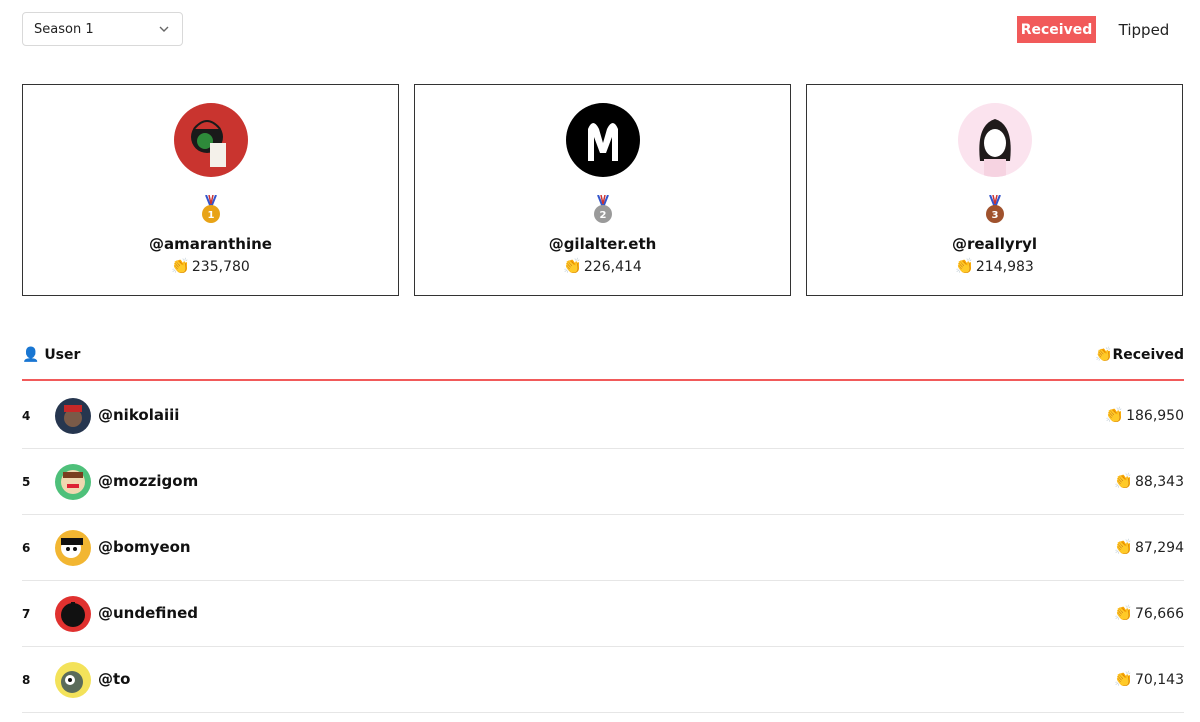 This screenshot has width=1200, height=722. I want to click on gold-medal-icon: 1, so click(211, 209).